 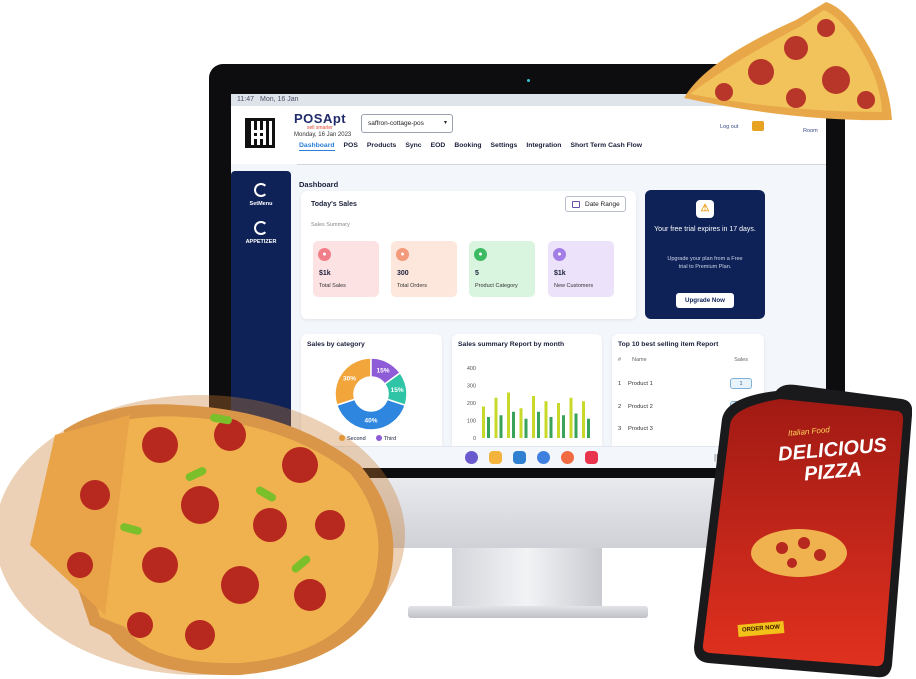 I want to click on top-items-title: Top 10 best selling item Report, so click(x=668, y=344).